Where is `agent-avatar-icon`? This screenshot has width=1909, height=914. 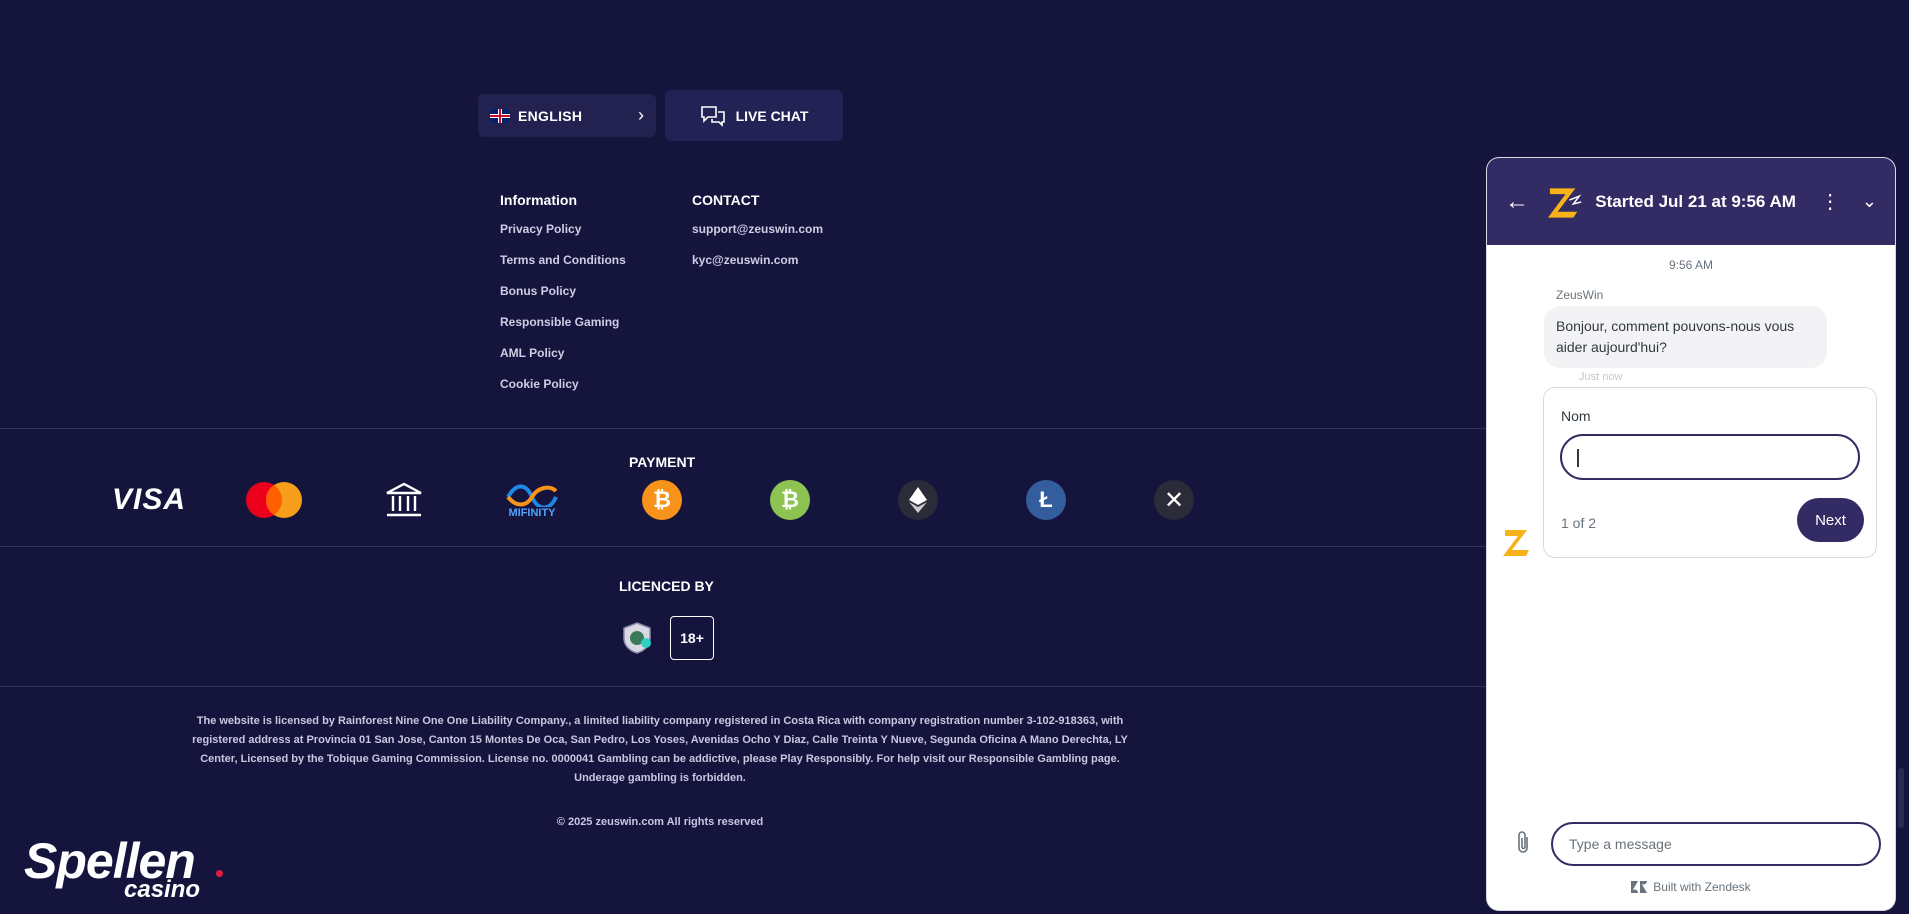 agent-avatar-icon is located at coordinates (1516, 543).